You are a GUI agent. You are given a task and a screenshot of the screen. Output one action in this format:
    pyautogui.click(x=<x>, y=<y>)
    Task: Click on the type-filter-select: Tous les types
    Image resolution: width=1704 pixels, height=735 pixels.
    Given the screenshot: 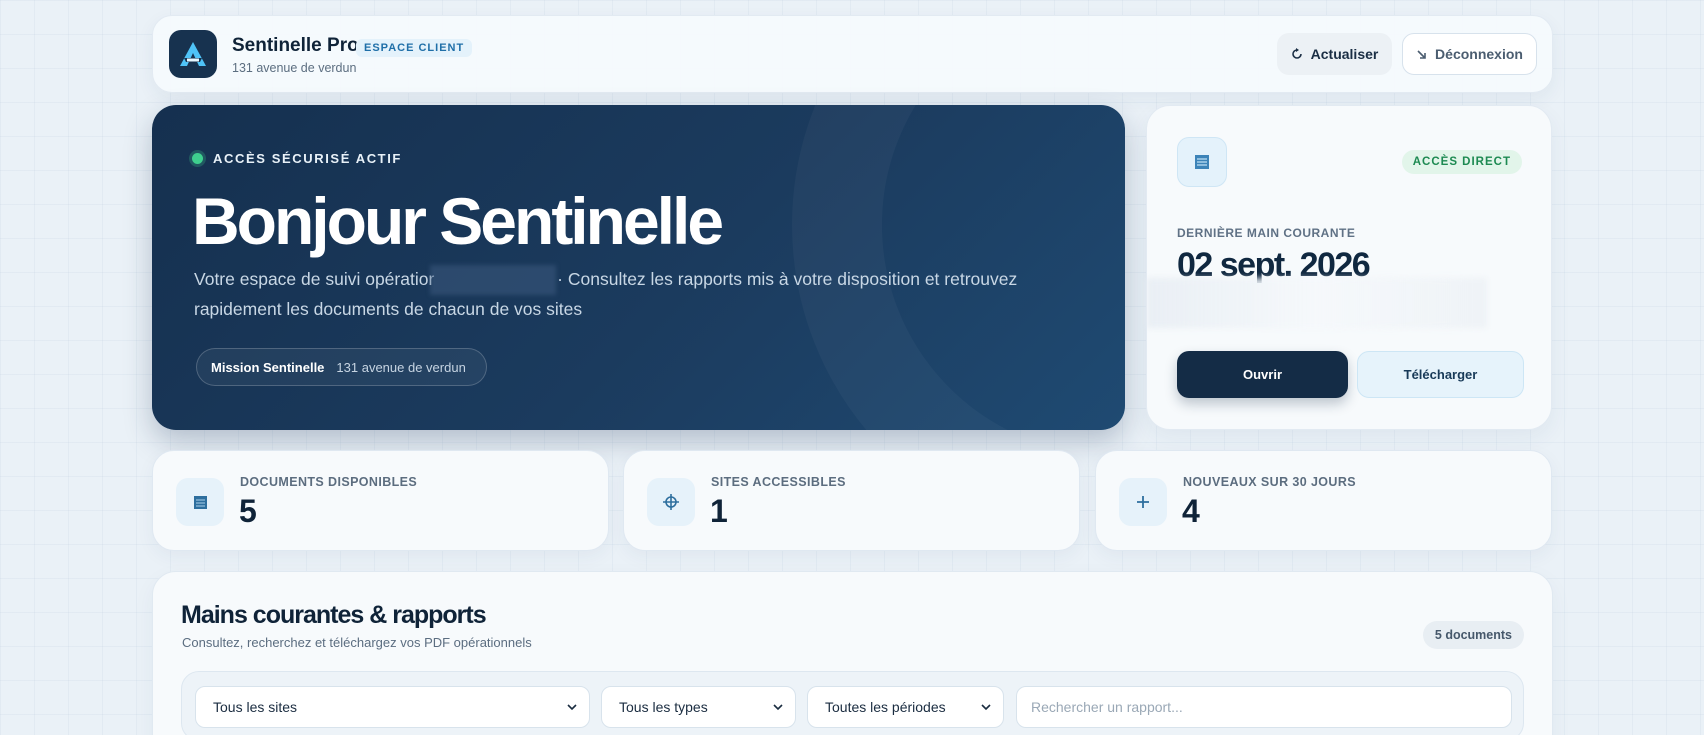 What is the action you would take?
    pyautogui.click(x=698, y=707)
    